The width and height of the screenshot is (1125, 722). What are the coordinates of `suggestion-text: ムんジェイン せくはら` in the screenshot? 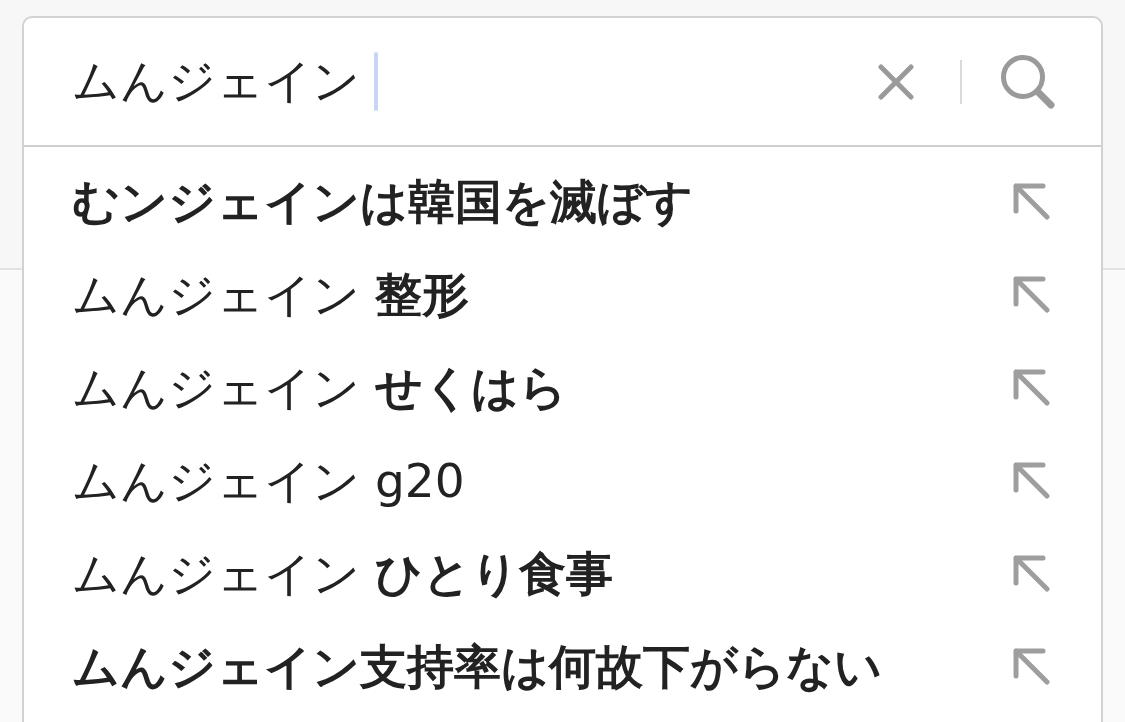 It's located at (319, 387).